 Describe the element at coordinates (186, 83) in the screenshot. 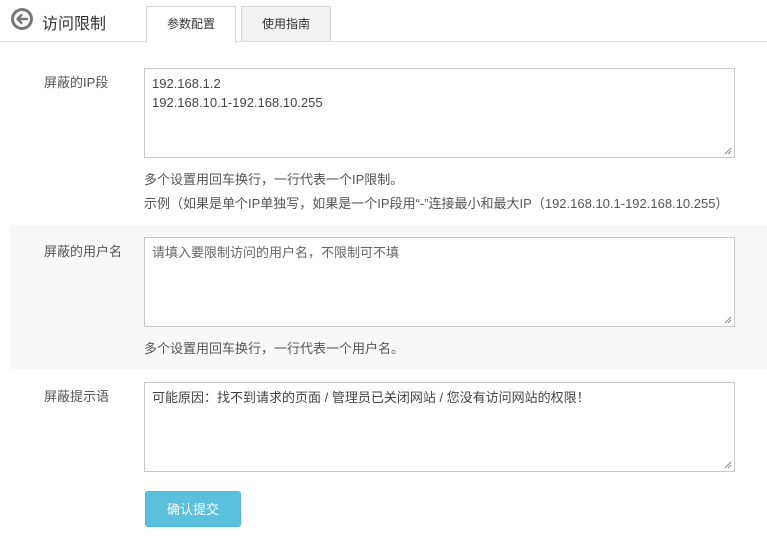

I see `ip-line: 192.168.1.2` at that location.